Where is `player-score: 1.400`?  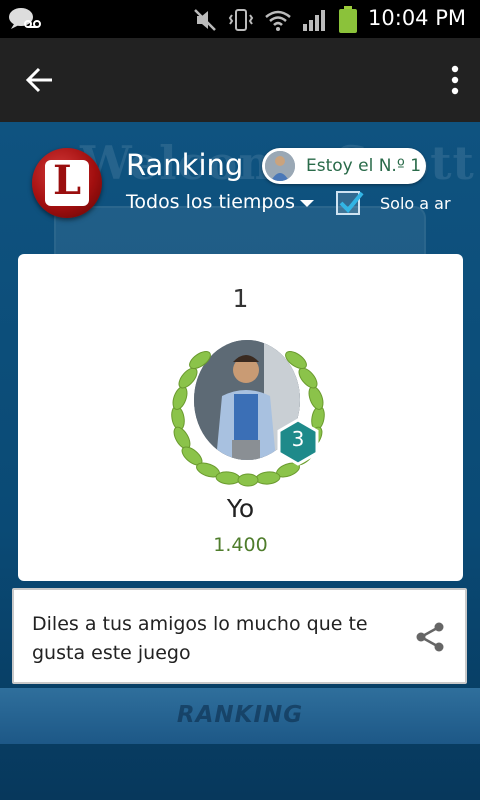 player-score: 1.400 is located at coordinates (240, 545).